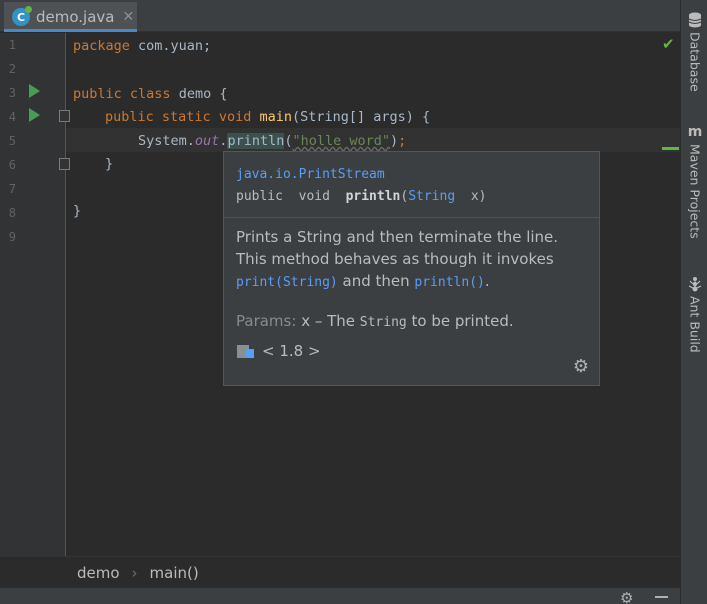 The height and width of the screenshot is (604, 707). I want to click on popup-signature: public void println(String x), so click(411, 197).